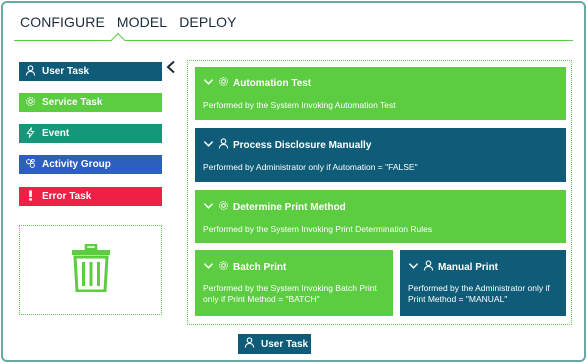 This screenshot has width=587, height=363. Describe the element at coordinates (260, 267) in the screenshot. I see `card-title: Batch Print` at that location.